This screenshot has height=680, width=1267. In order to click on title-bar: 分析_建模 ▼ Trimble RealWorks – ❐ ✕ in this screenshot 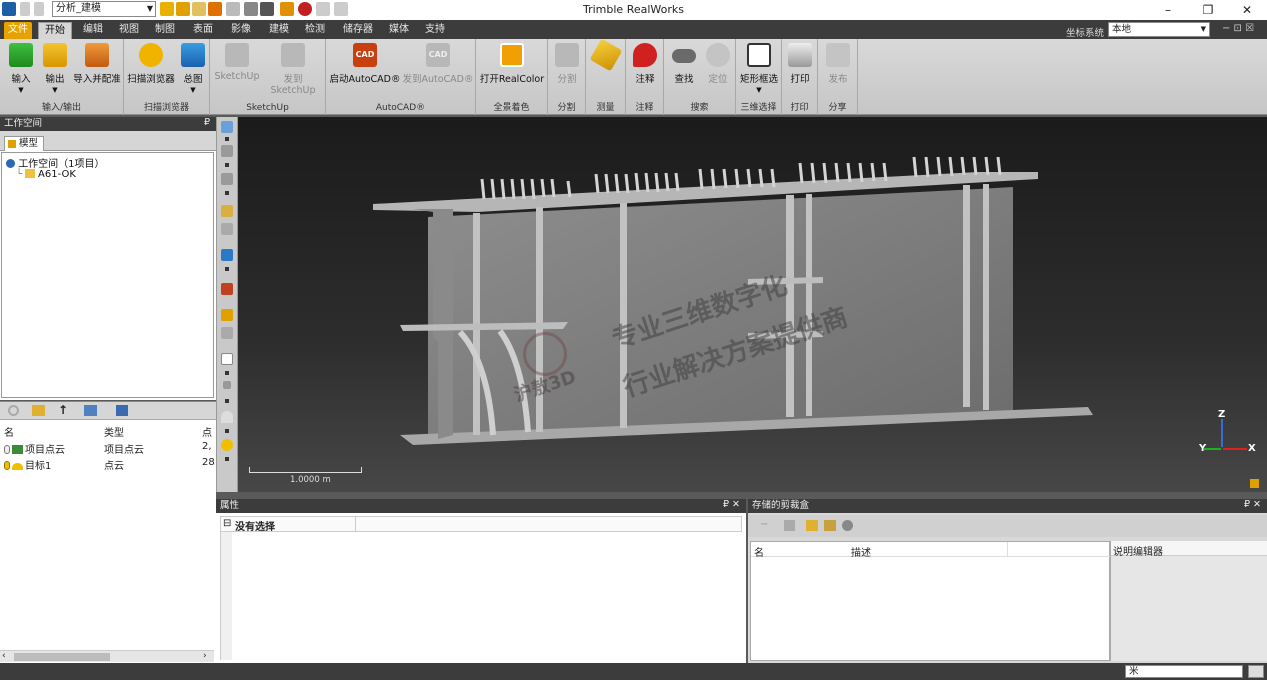, I will do `click(633, 10)`.